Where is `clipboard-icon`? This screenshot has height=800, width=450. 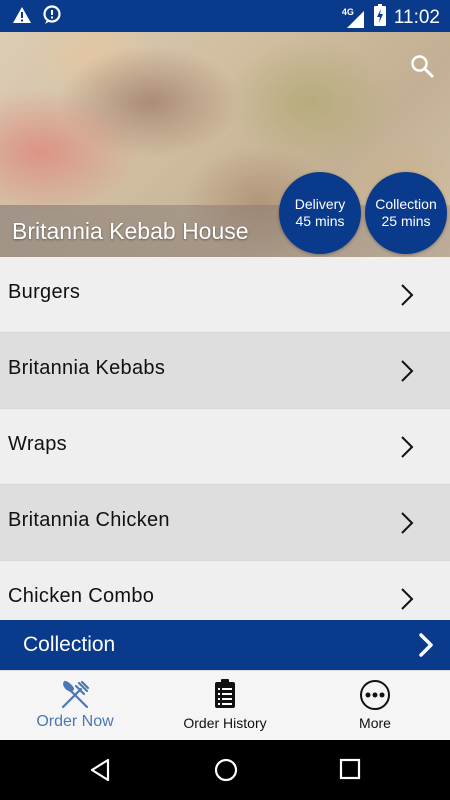 clipboard-icon is located at coordinates (225, 696).